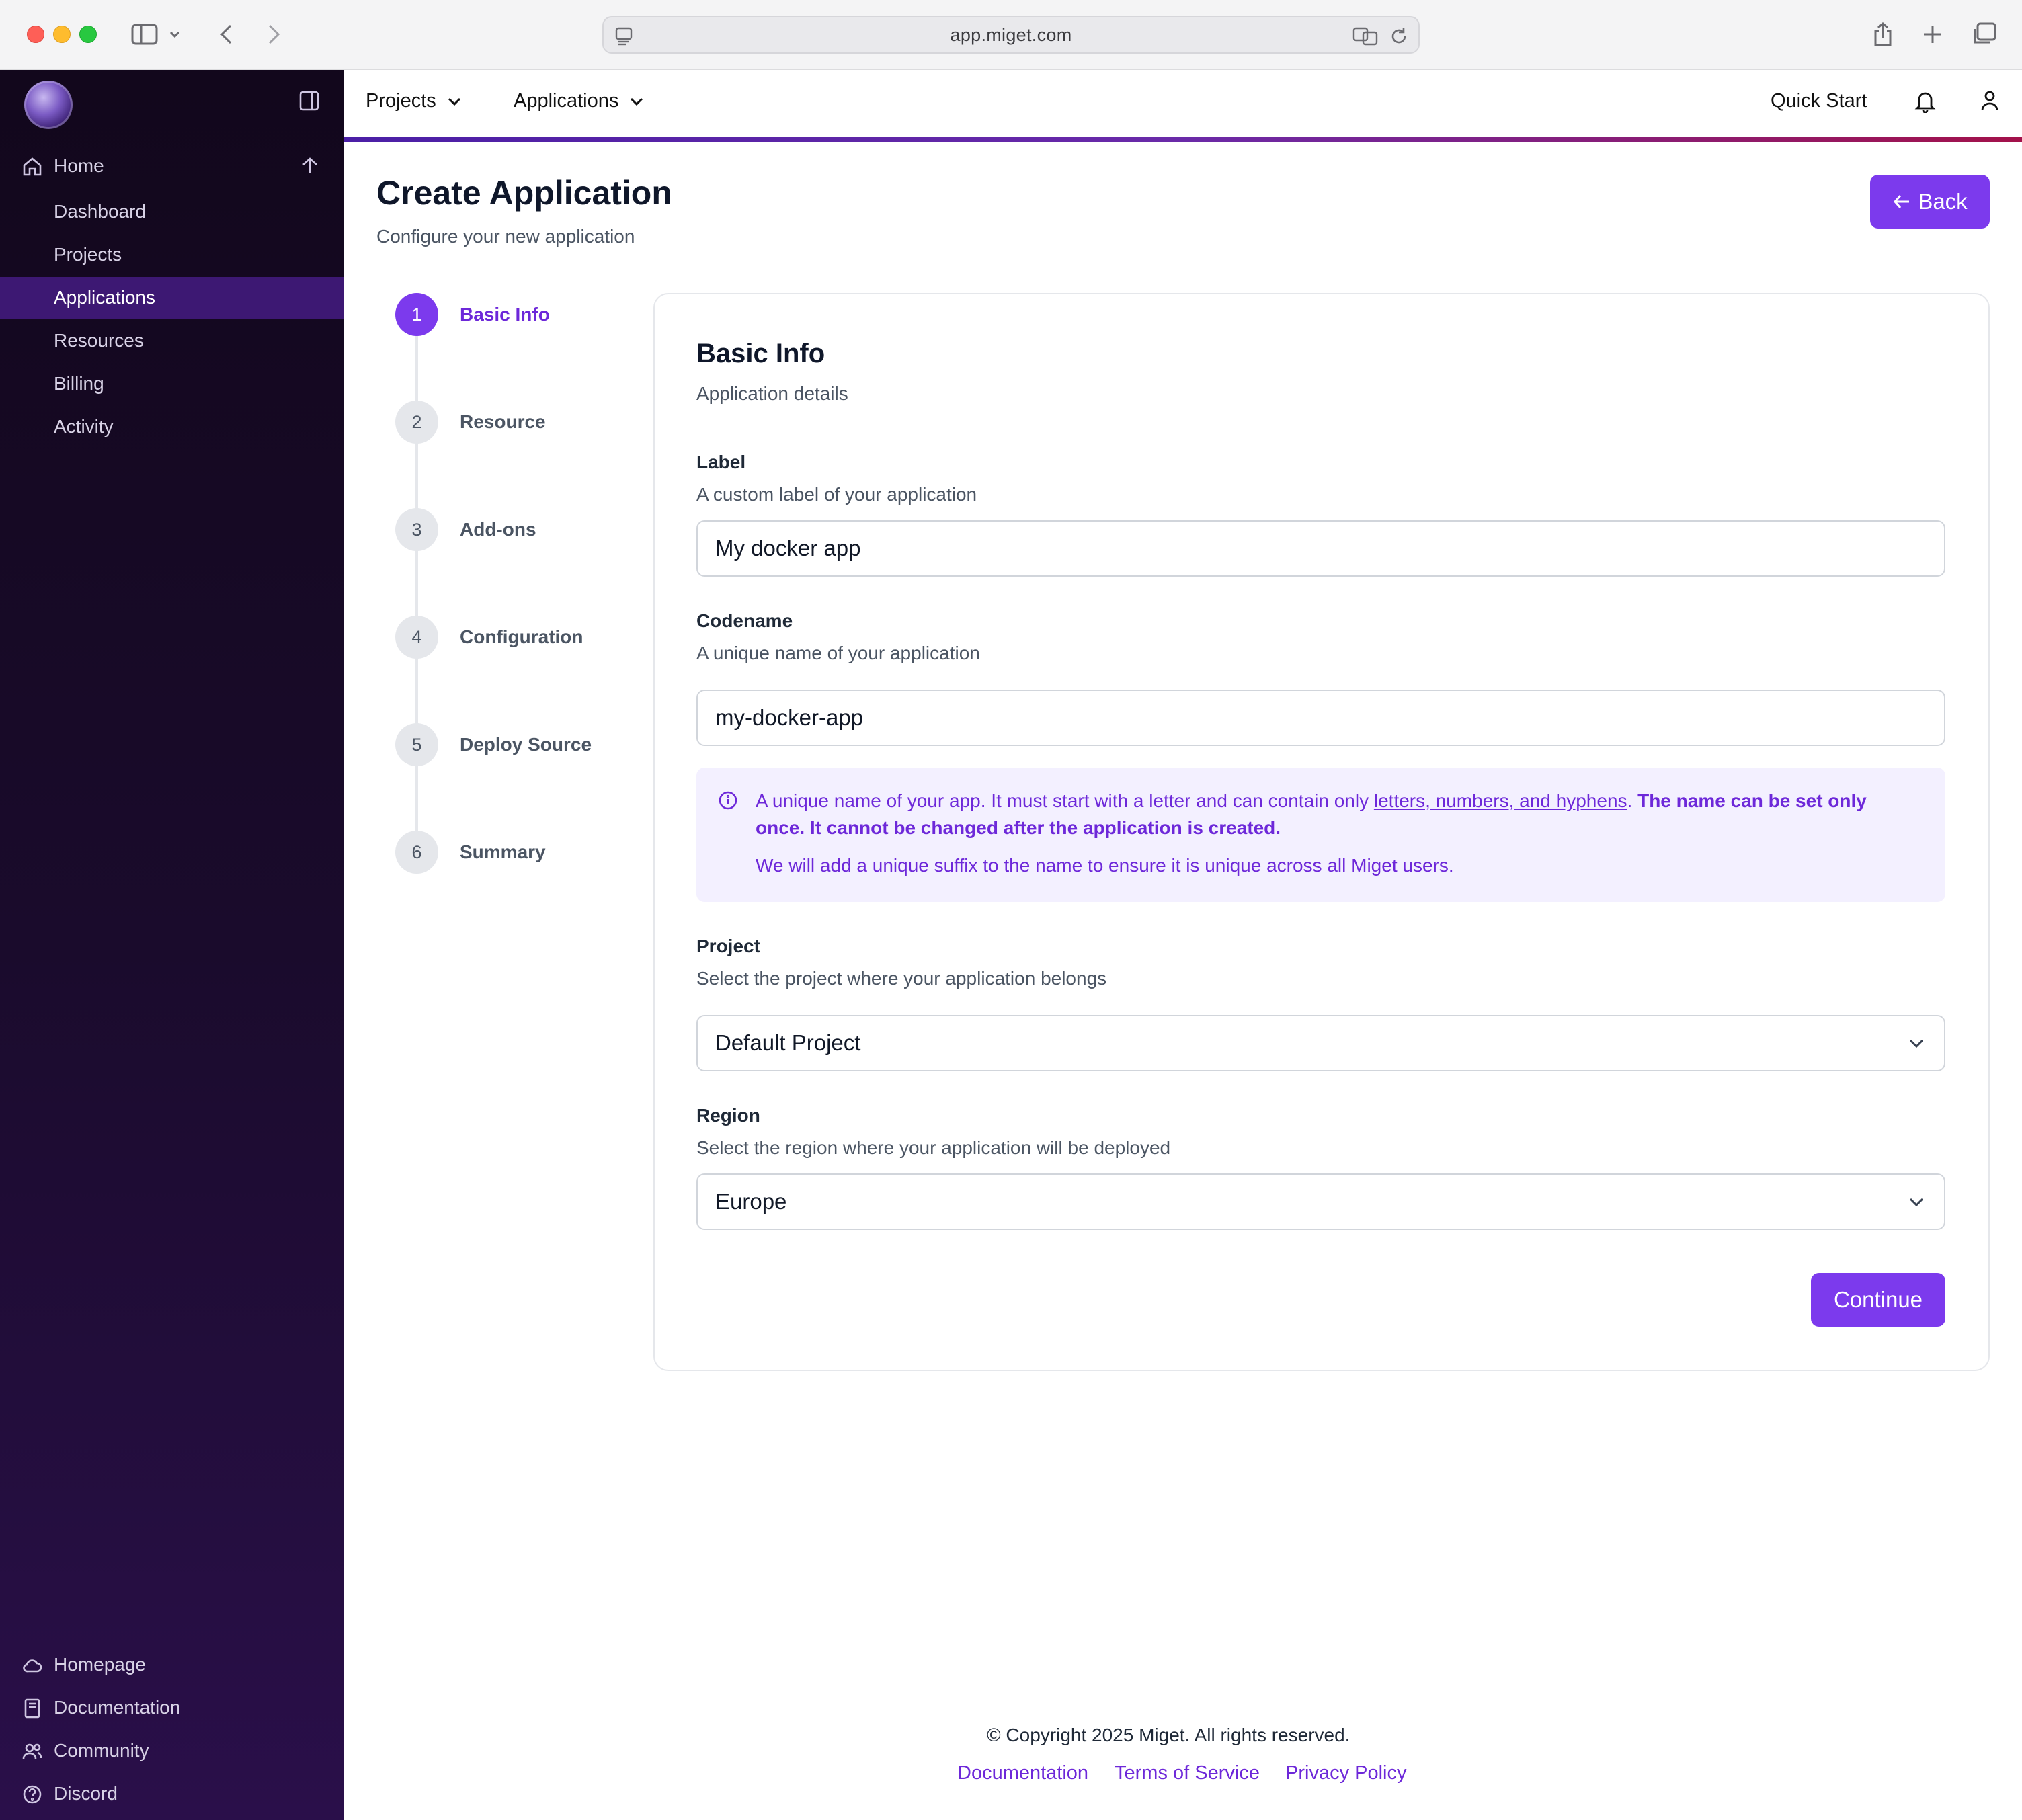 Image resolution: width=2022 pixels, height=1820 pixels. Describe the element at coordinates (32, 1754) in the screenshot. I see `users-icon` at that location.